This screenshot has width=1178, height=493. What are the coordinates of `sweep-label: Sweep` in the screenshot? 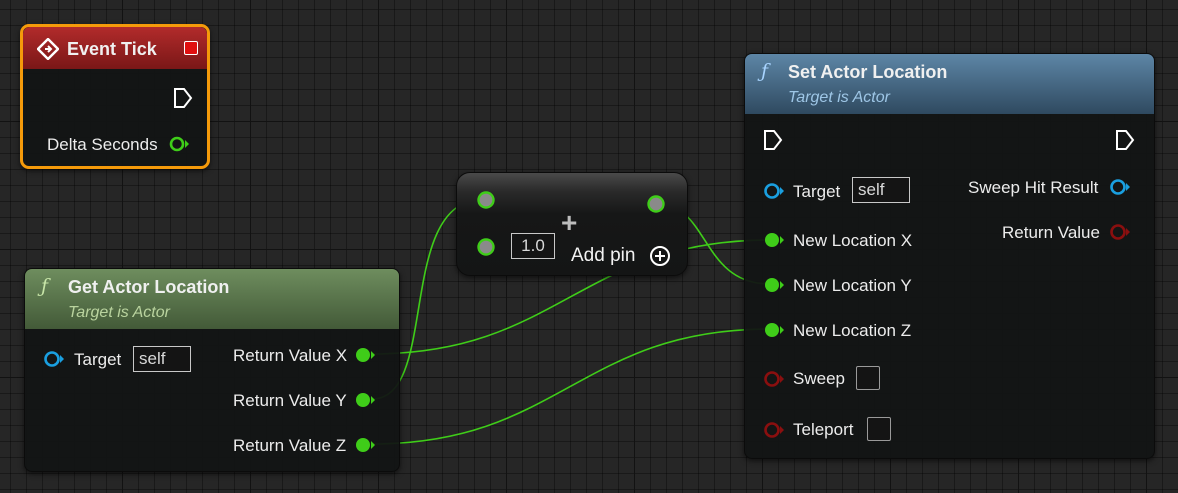 It's located at (819, 378).